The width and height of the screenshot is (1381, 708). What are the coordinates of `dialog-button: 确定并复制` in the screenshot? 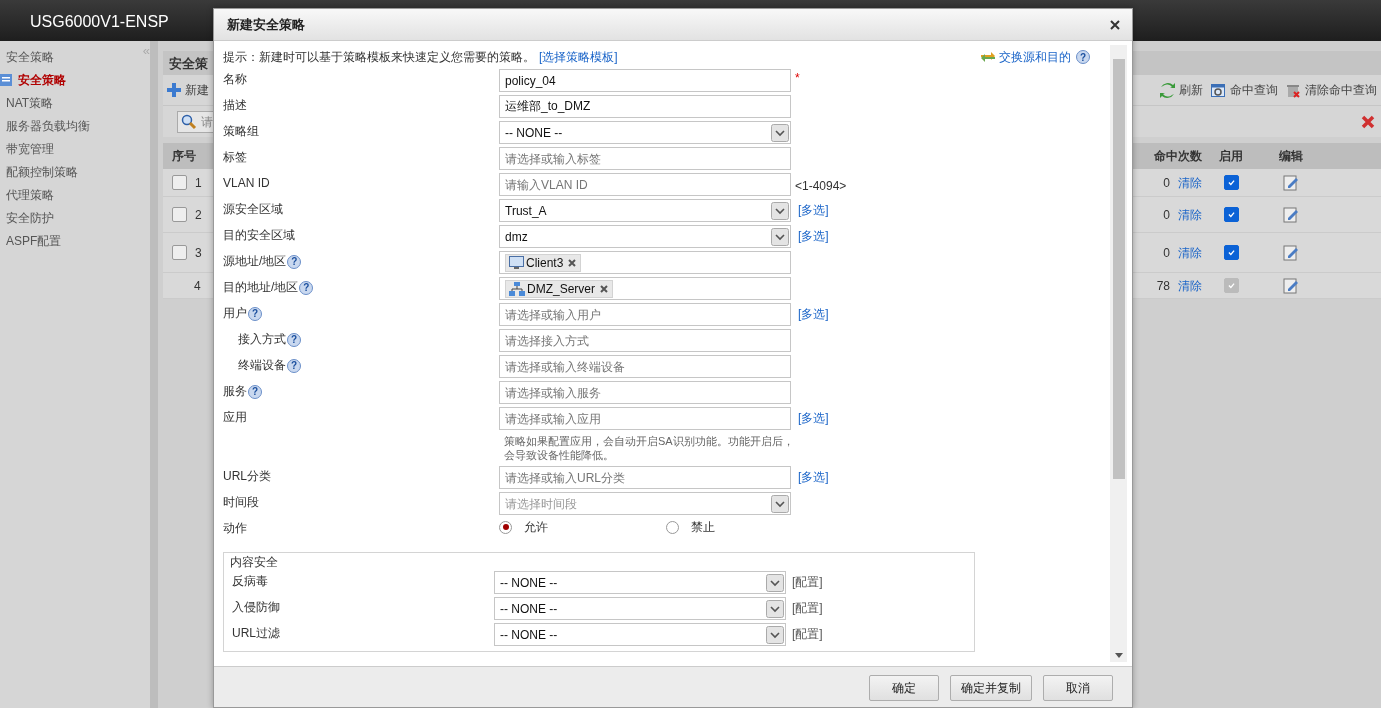 It's located at (991, 688).